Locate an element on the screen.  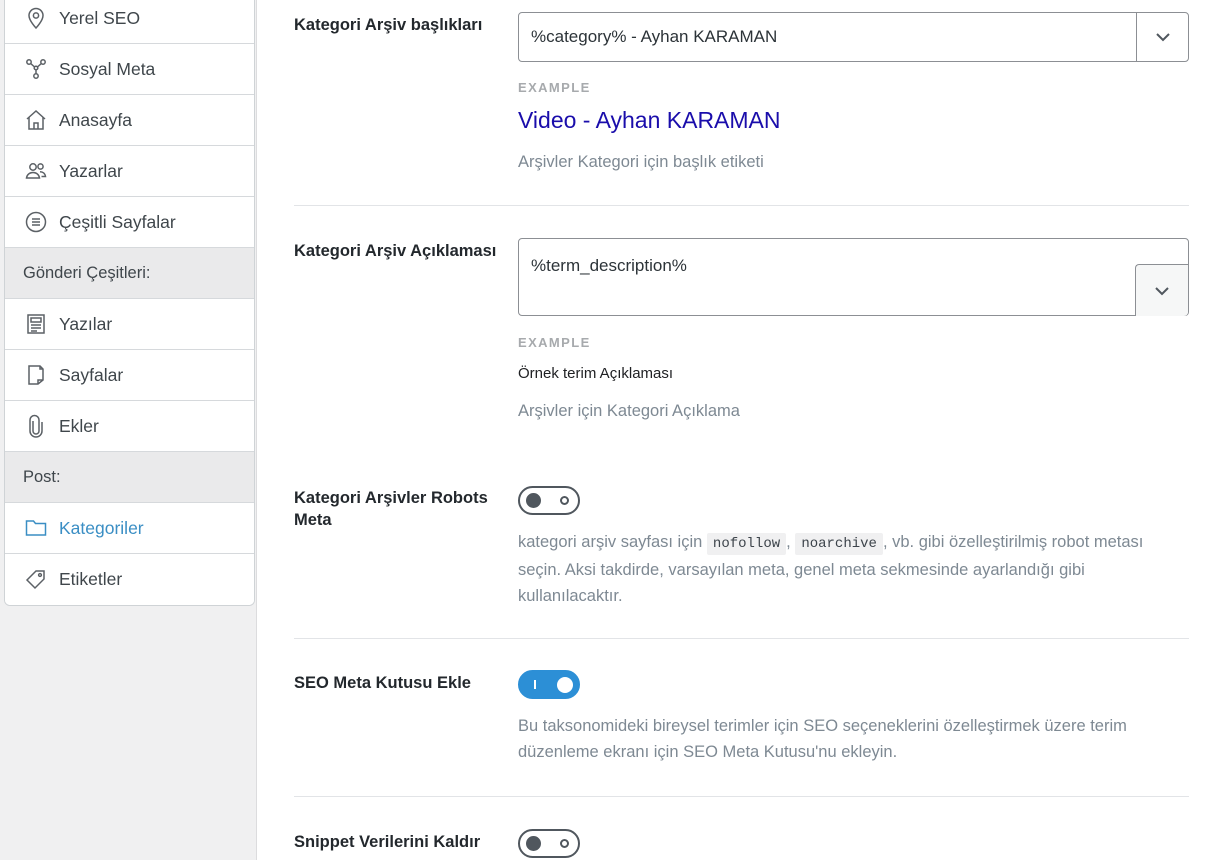
setting-label: Kategori Arşivler Robots Meta is located at coordinates (391, 509).